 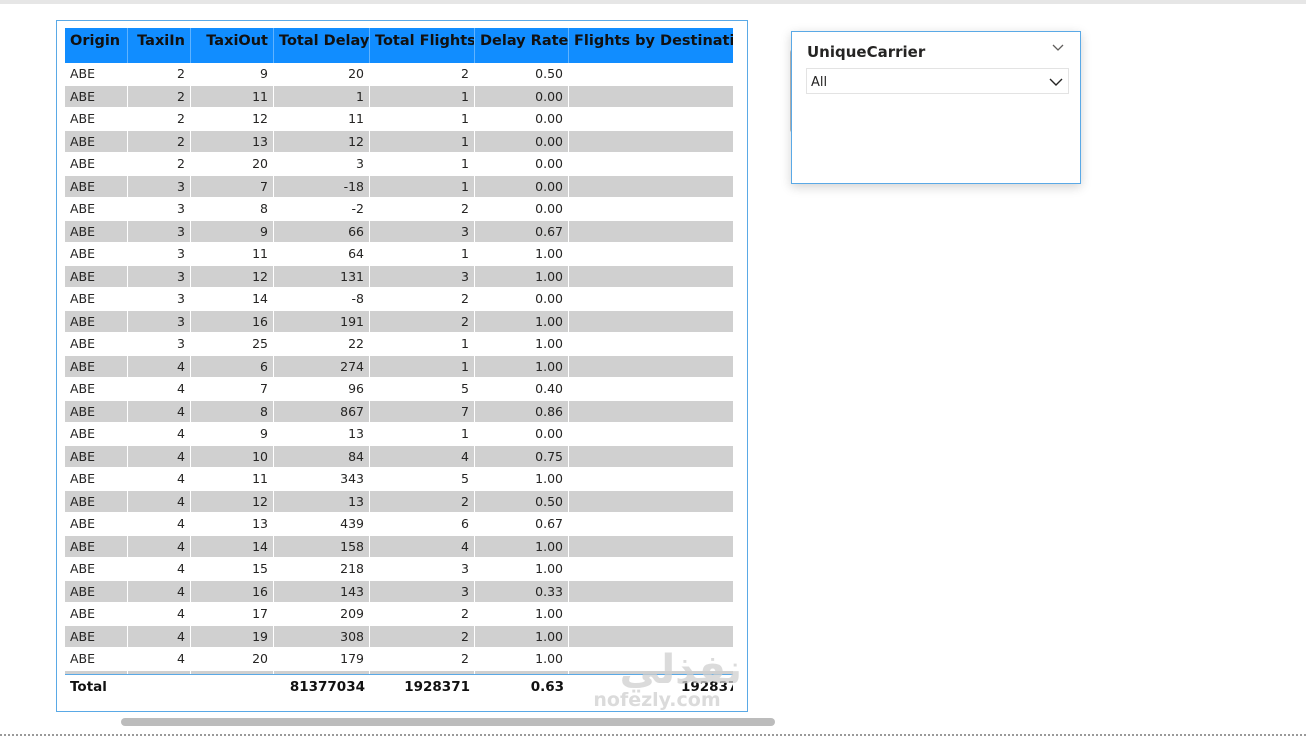 I want to click on cell-delay-rate: 0.50, so click(x=522, y=501).